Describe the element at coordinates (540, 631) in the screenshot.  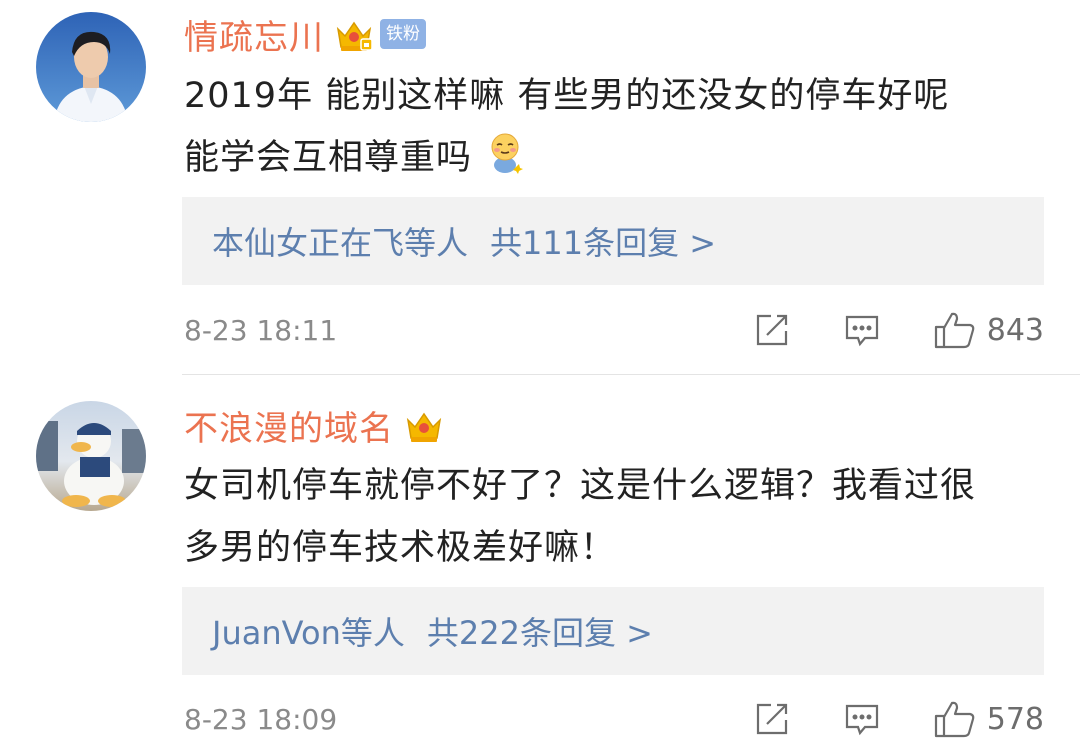
I see `reply-total-link: 共222条回复 >` at that location.